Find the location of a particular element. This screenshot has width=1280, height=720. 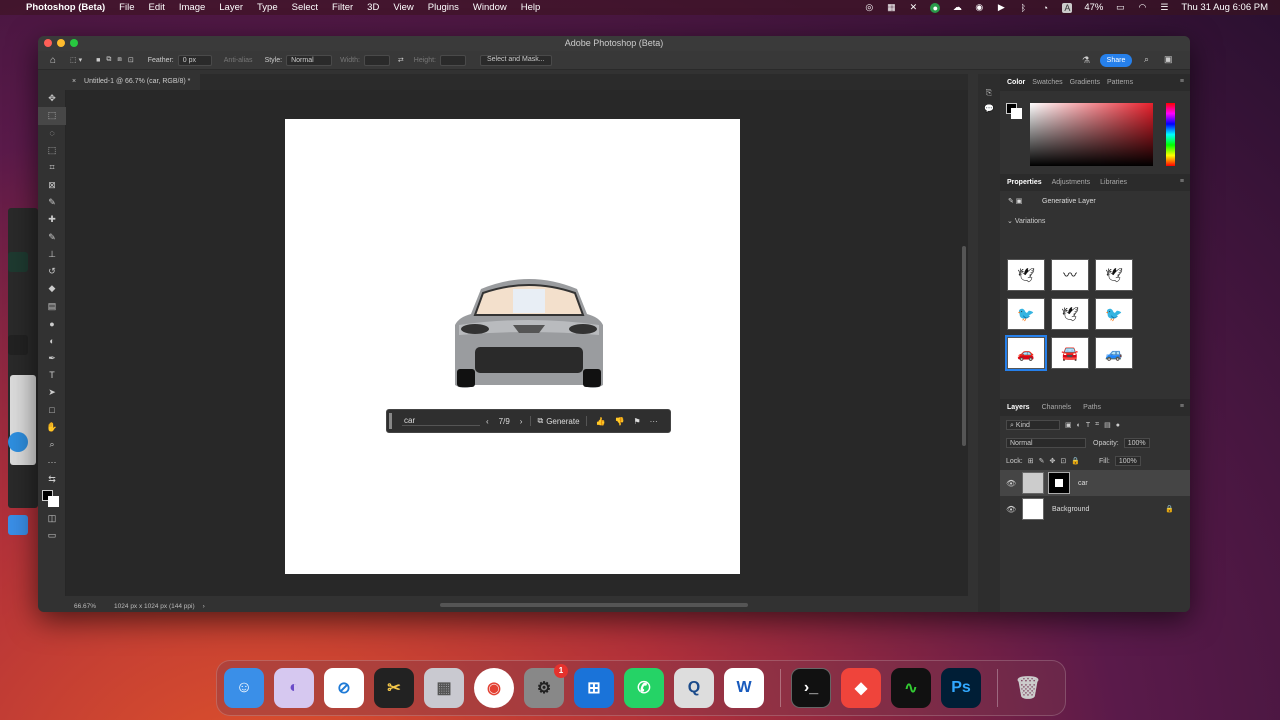

color-field is located at coordinates (1091, 134).